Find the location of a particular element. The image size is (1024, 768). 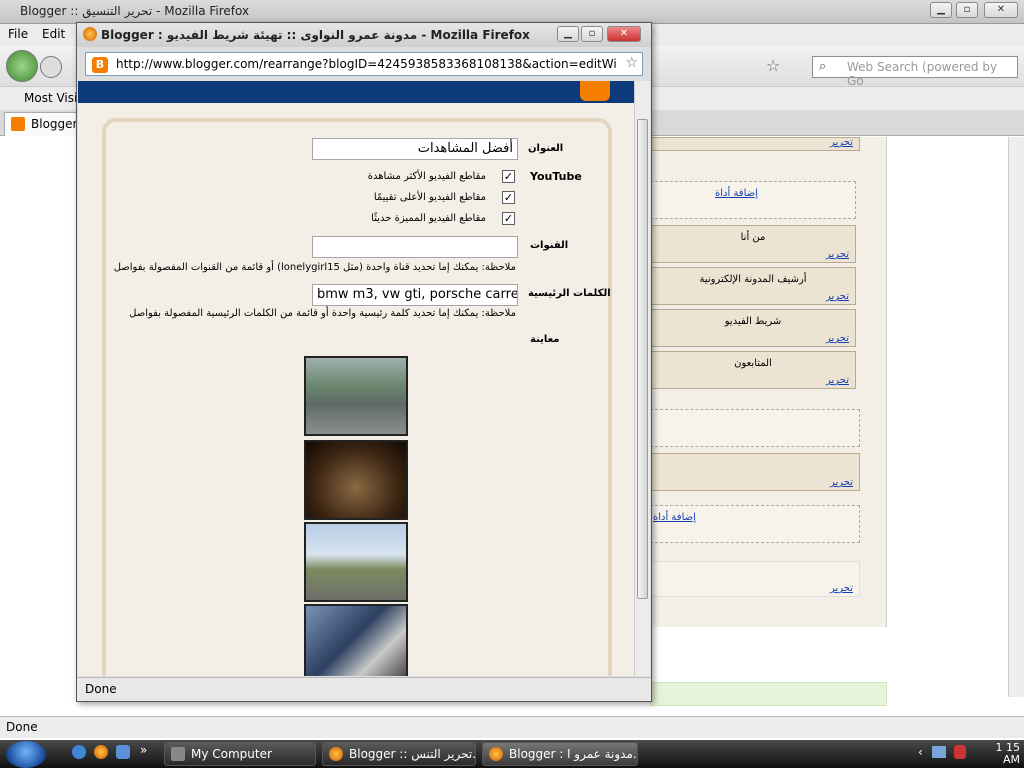

title-input: أفضل المشاهدات is located at coordinates (415, 149).